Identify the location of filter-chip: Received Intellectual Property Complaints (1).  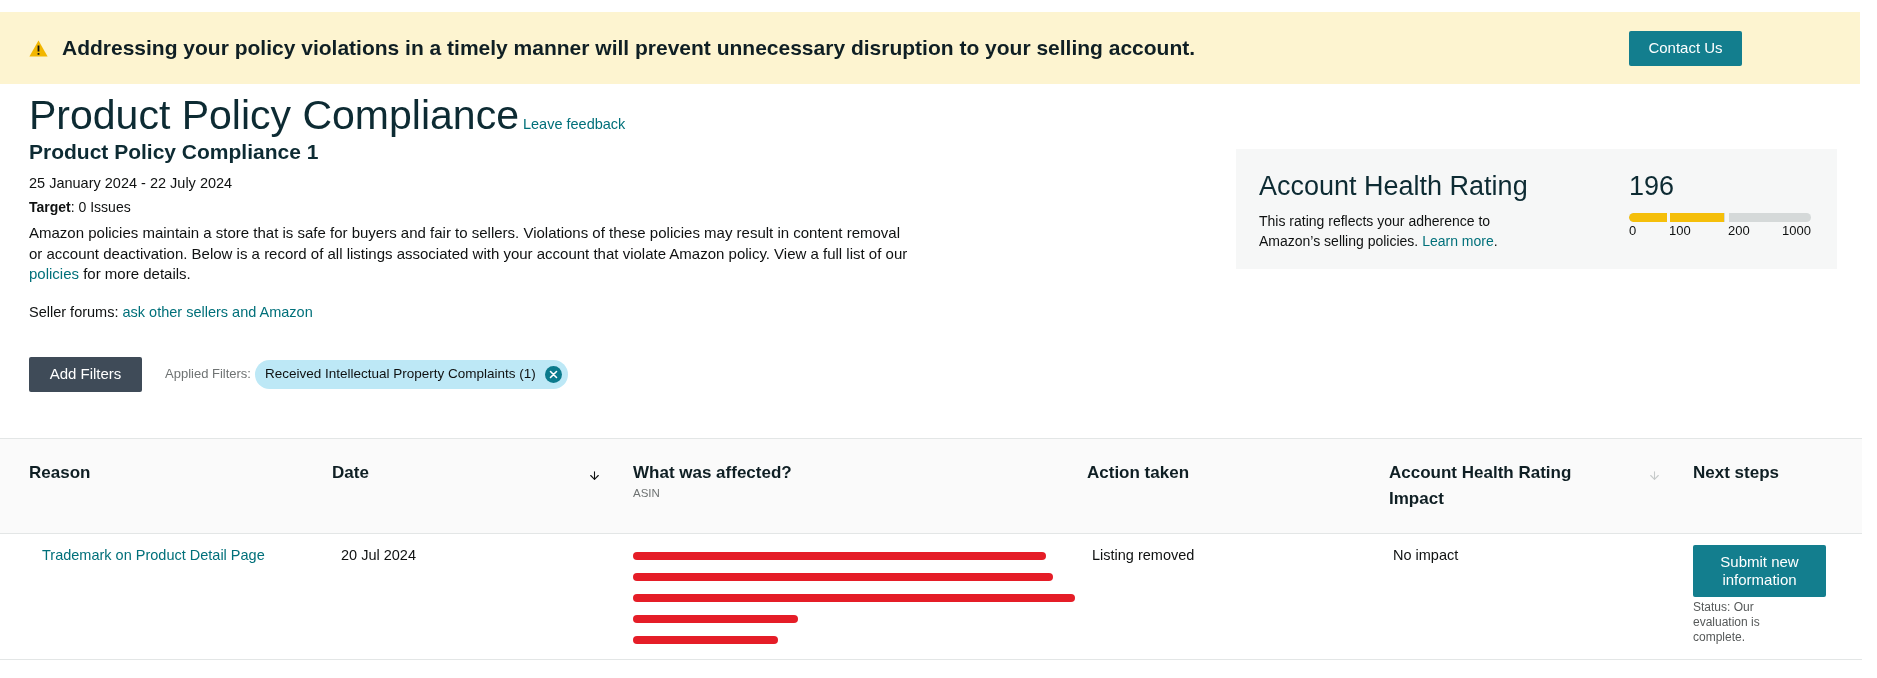
(411, 374).